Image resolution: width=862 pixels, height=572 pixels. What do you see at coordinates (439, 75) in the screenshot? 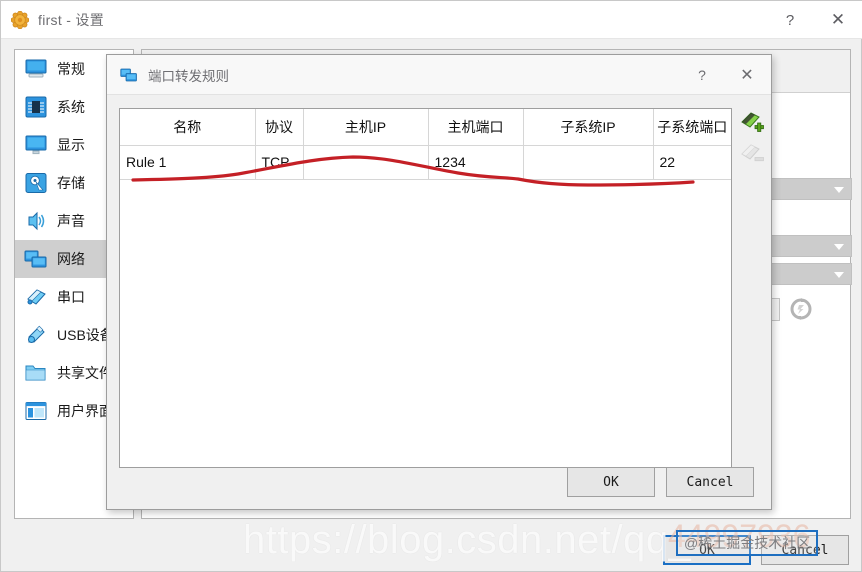
I see `dialog-titlebar: 端口转发规则 ? ✕` at bounding box center [439, 75].